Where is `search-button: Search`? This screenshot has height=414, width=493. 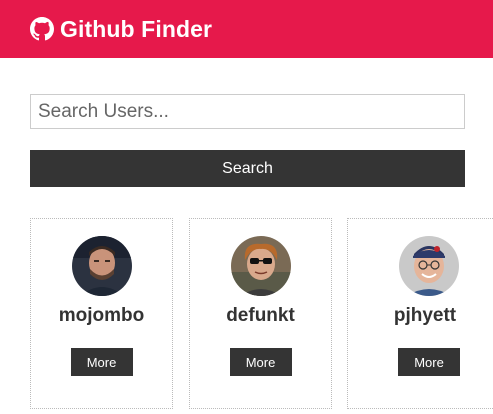 search-button: Search is located at coordinates (247, 168).